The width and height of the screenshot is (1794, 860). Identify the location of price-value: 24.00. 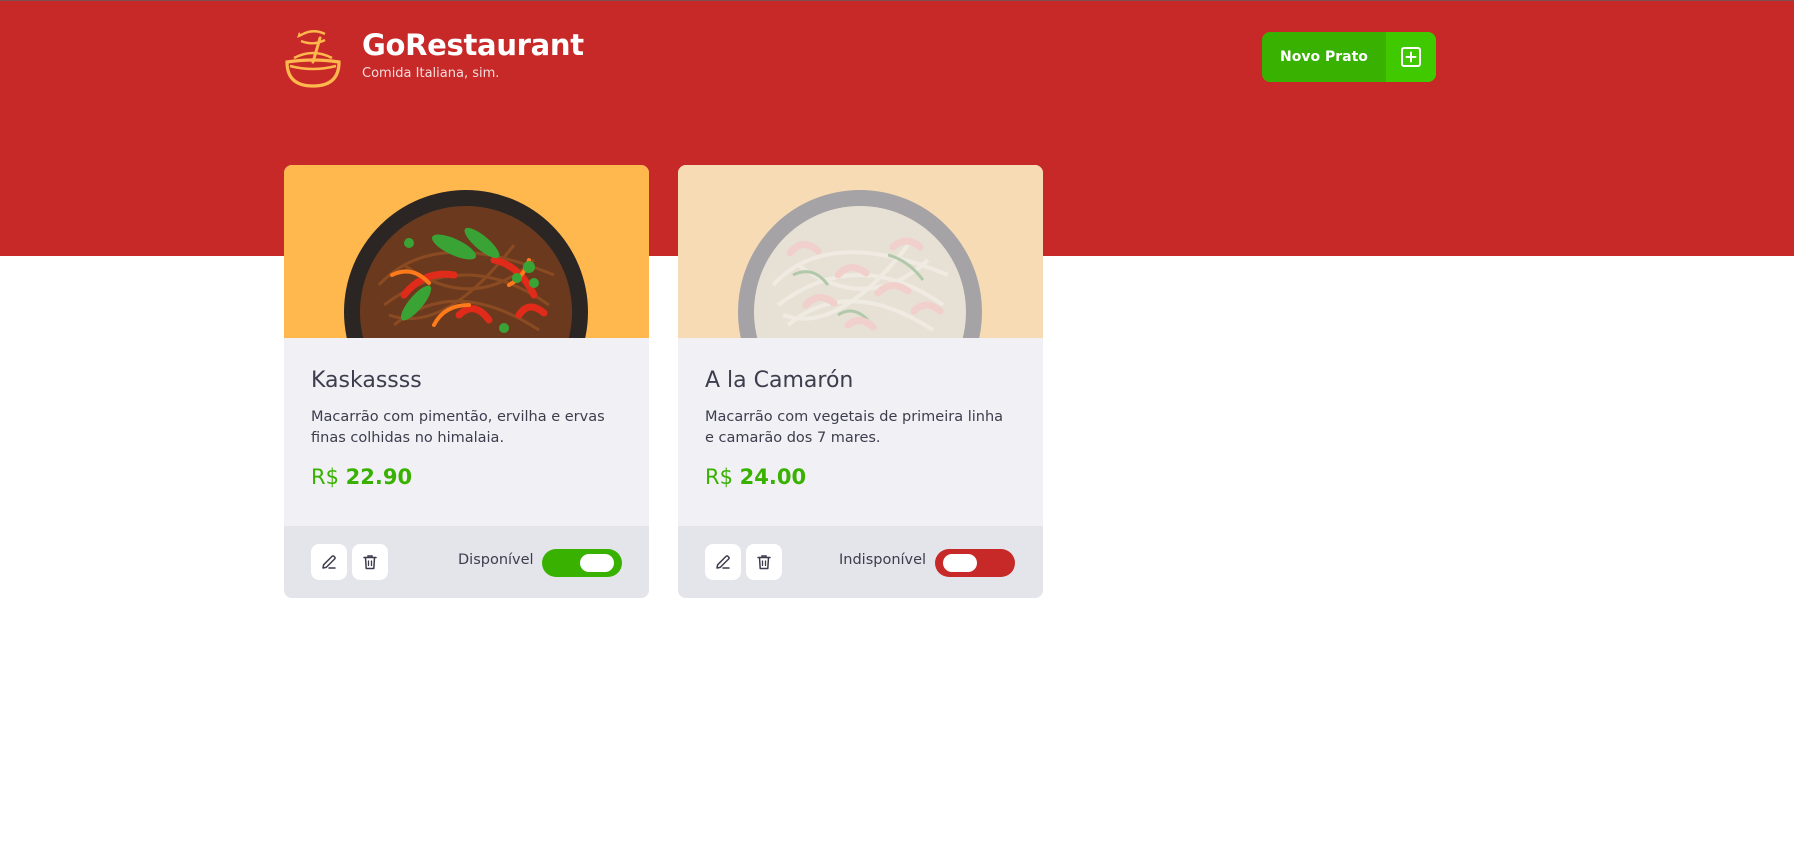
(773, 477).